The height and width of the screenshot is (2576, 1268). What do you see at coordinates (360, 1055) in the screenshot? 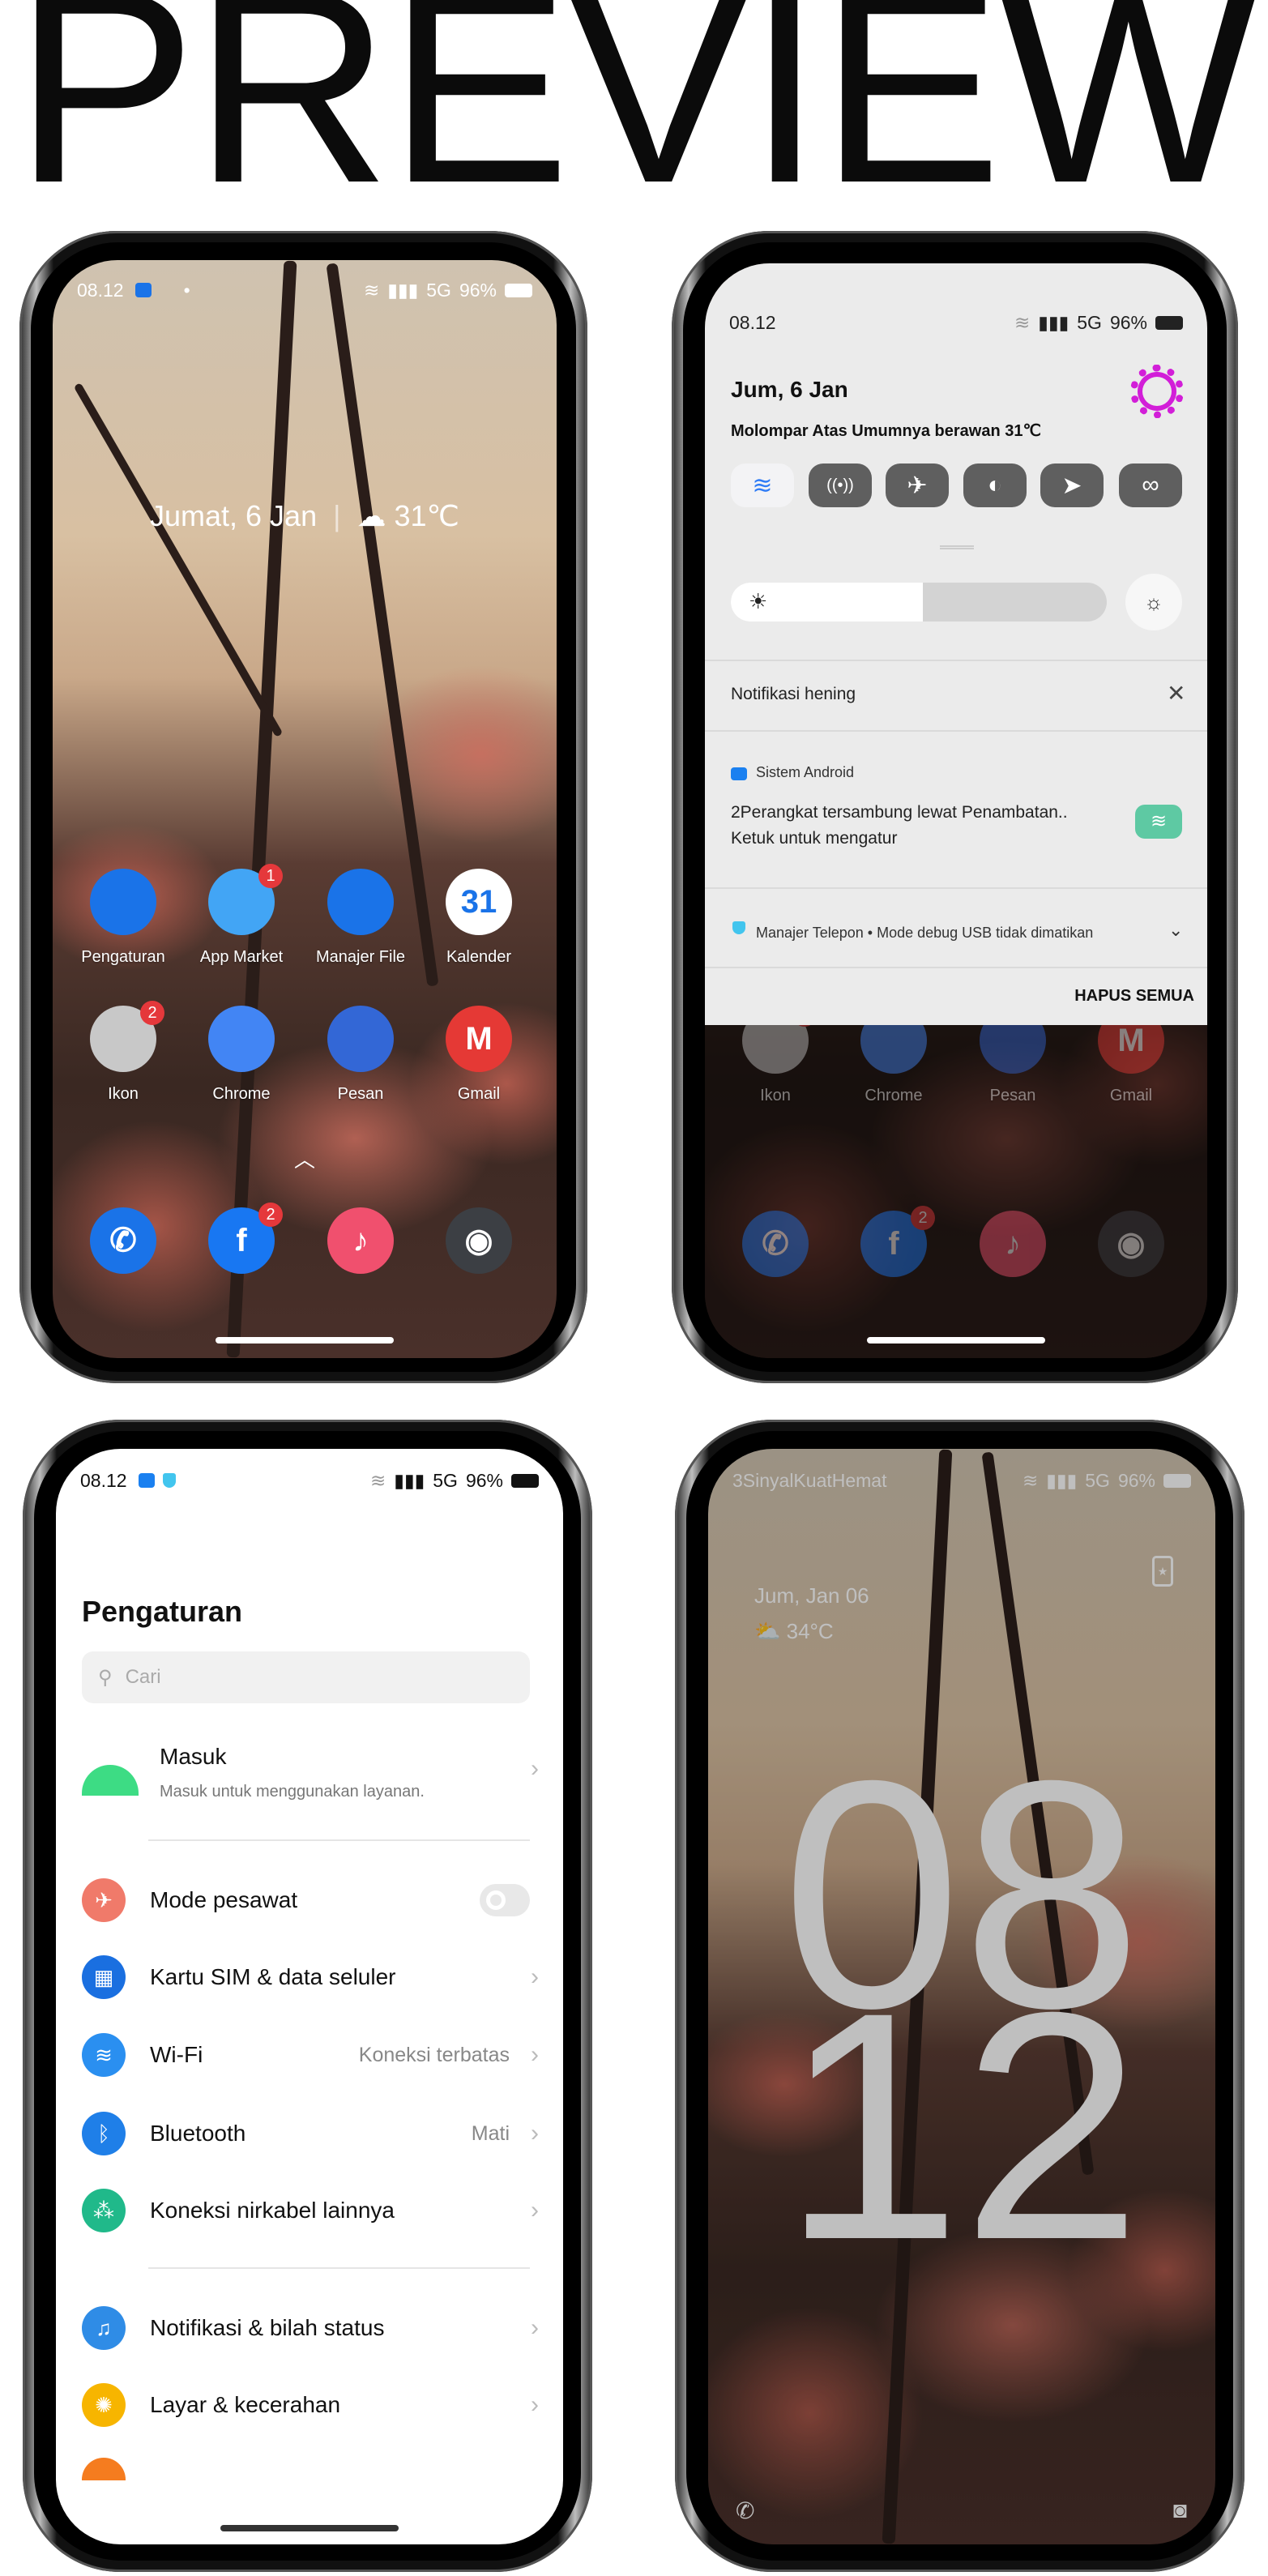
I see `app-pesan: Pesan` at bounding box center [360, 1055].